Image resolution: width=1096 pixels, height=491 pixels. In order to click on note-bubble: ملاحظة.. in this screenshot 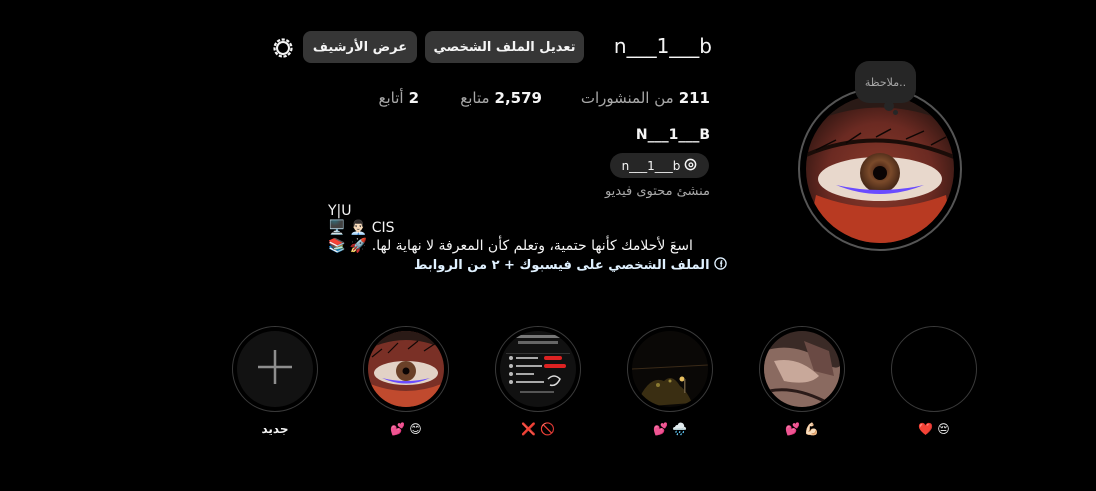, I will do `click(885, 82)`.